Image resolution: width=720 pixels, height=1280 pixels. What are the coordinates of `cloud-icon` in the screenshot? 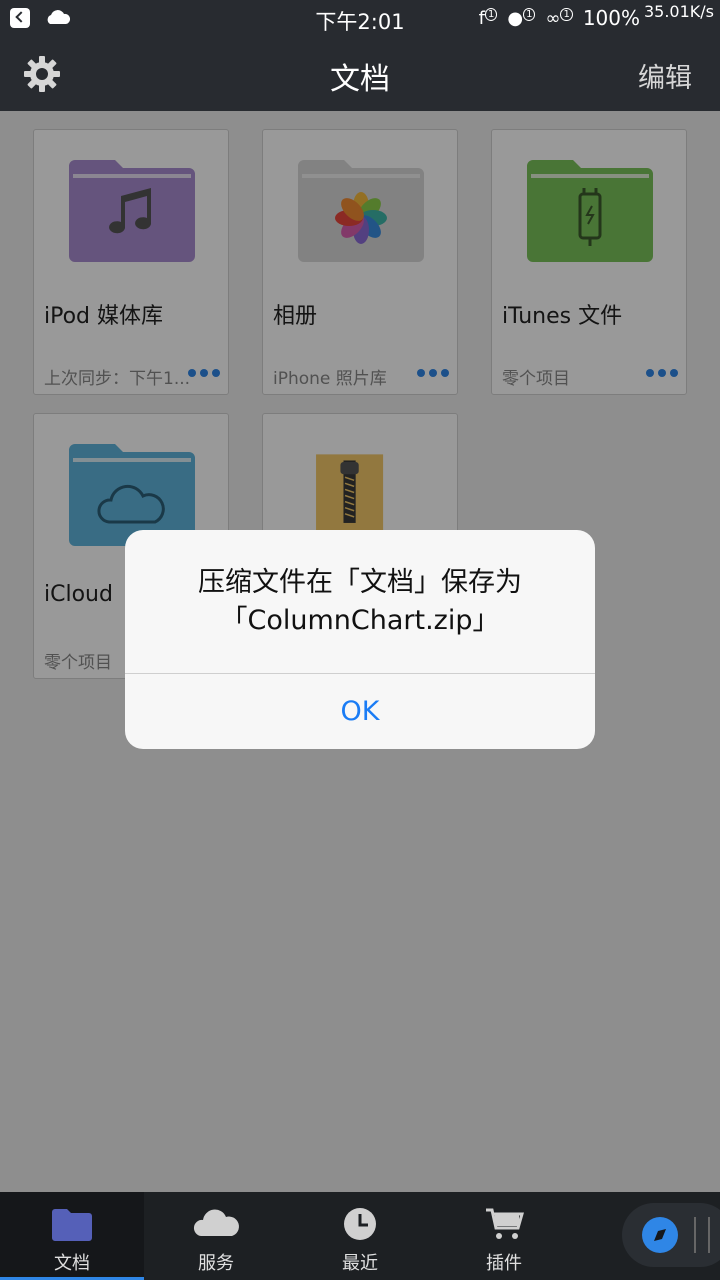 It's located at (216, 1222).